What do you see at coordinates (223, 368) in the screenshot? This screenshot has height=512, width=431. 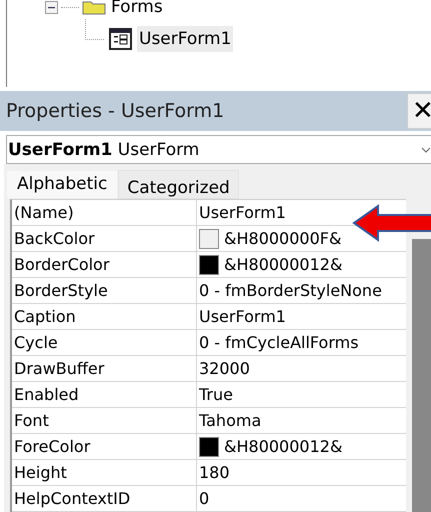 I see `property-value: 32000` at bounding box center [223, 368].